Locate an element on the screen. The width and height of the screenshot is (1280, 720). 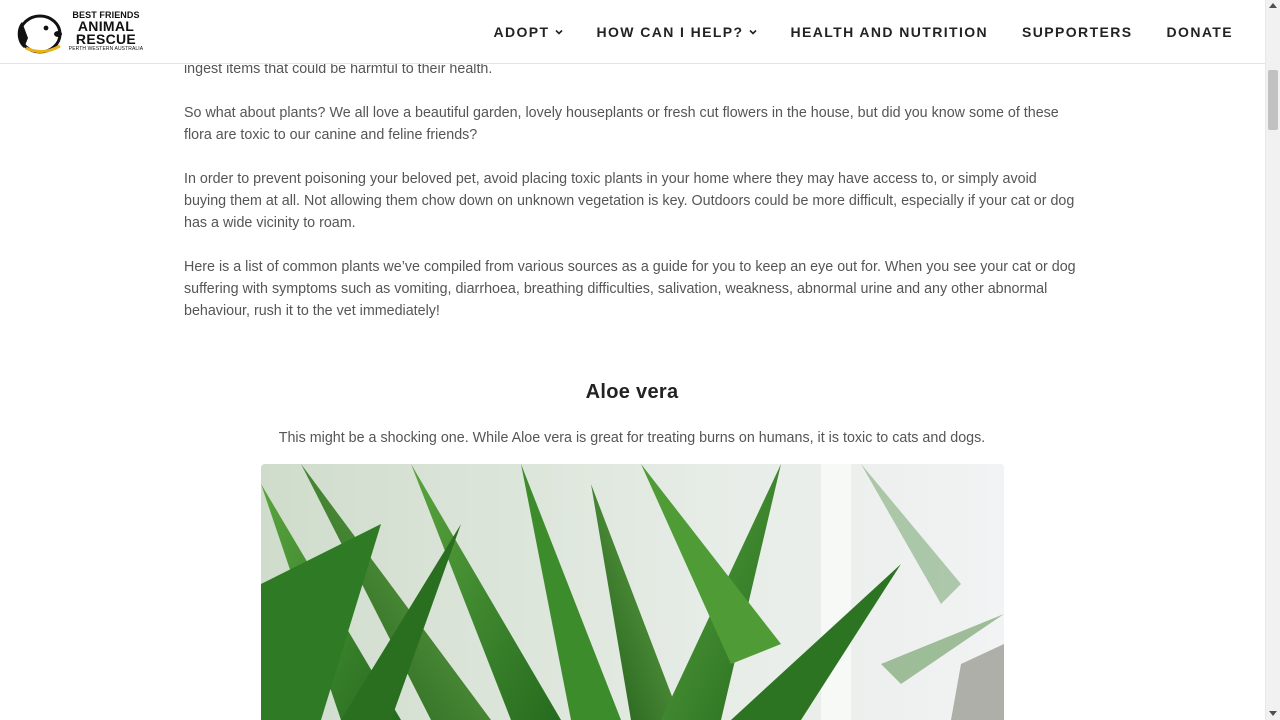
dog-head-icon is located at coordinates (39, 34).